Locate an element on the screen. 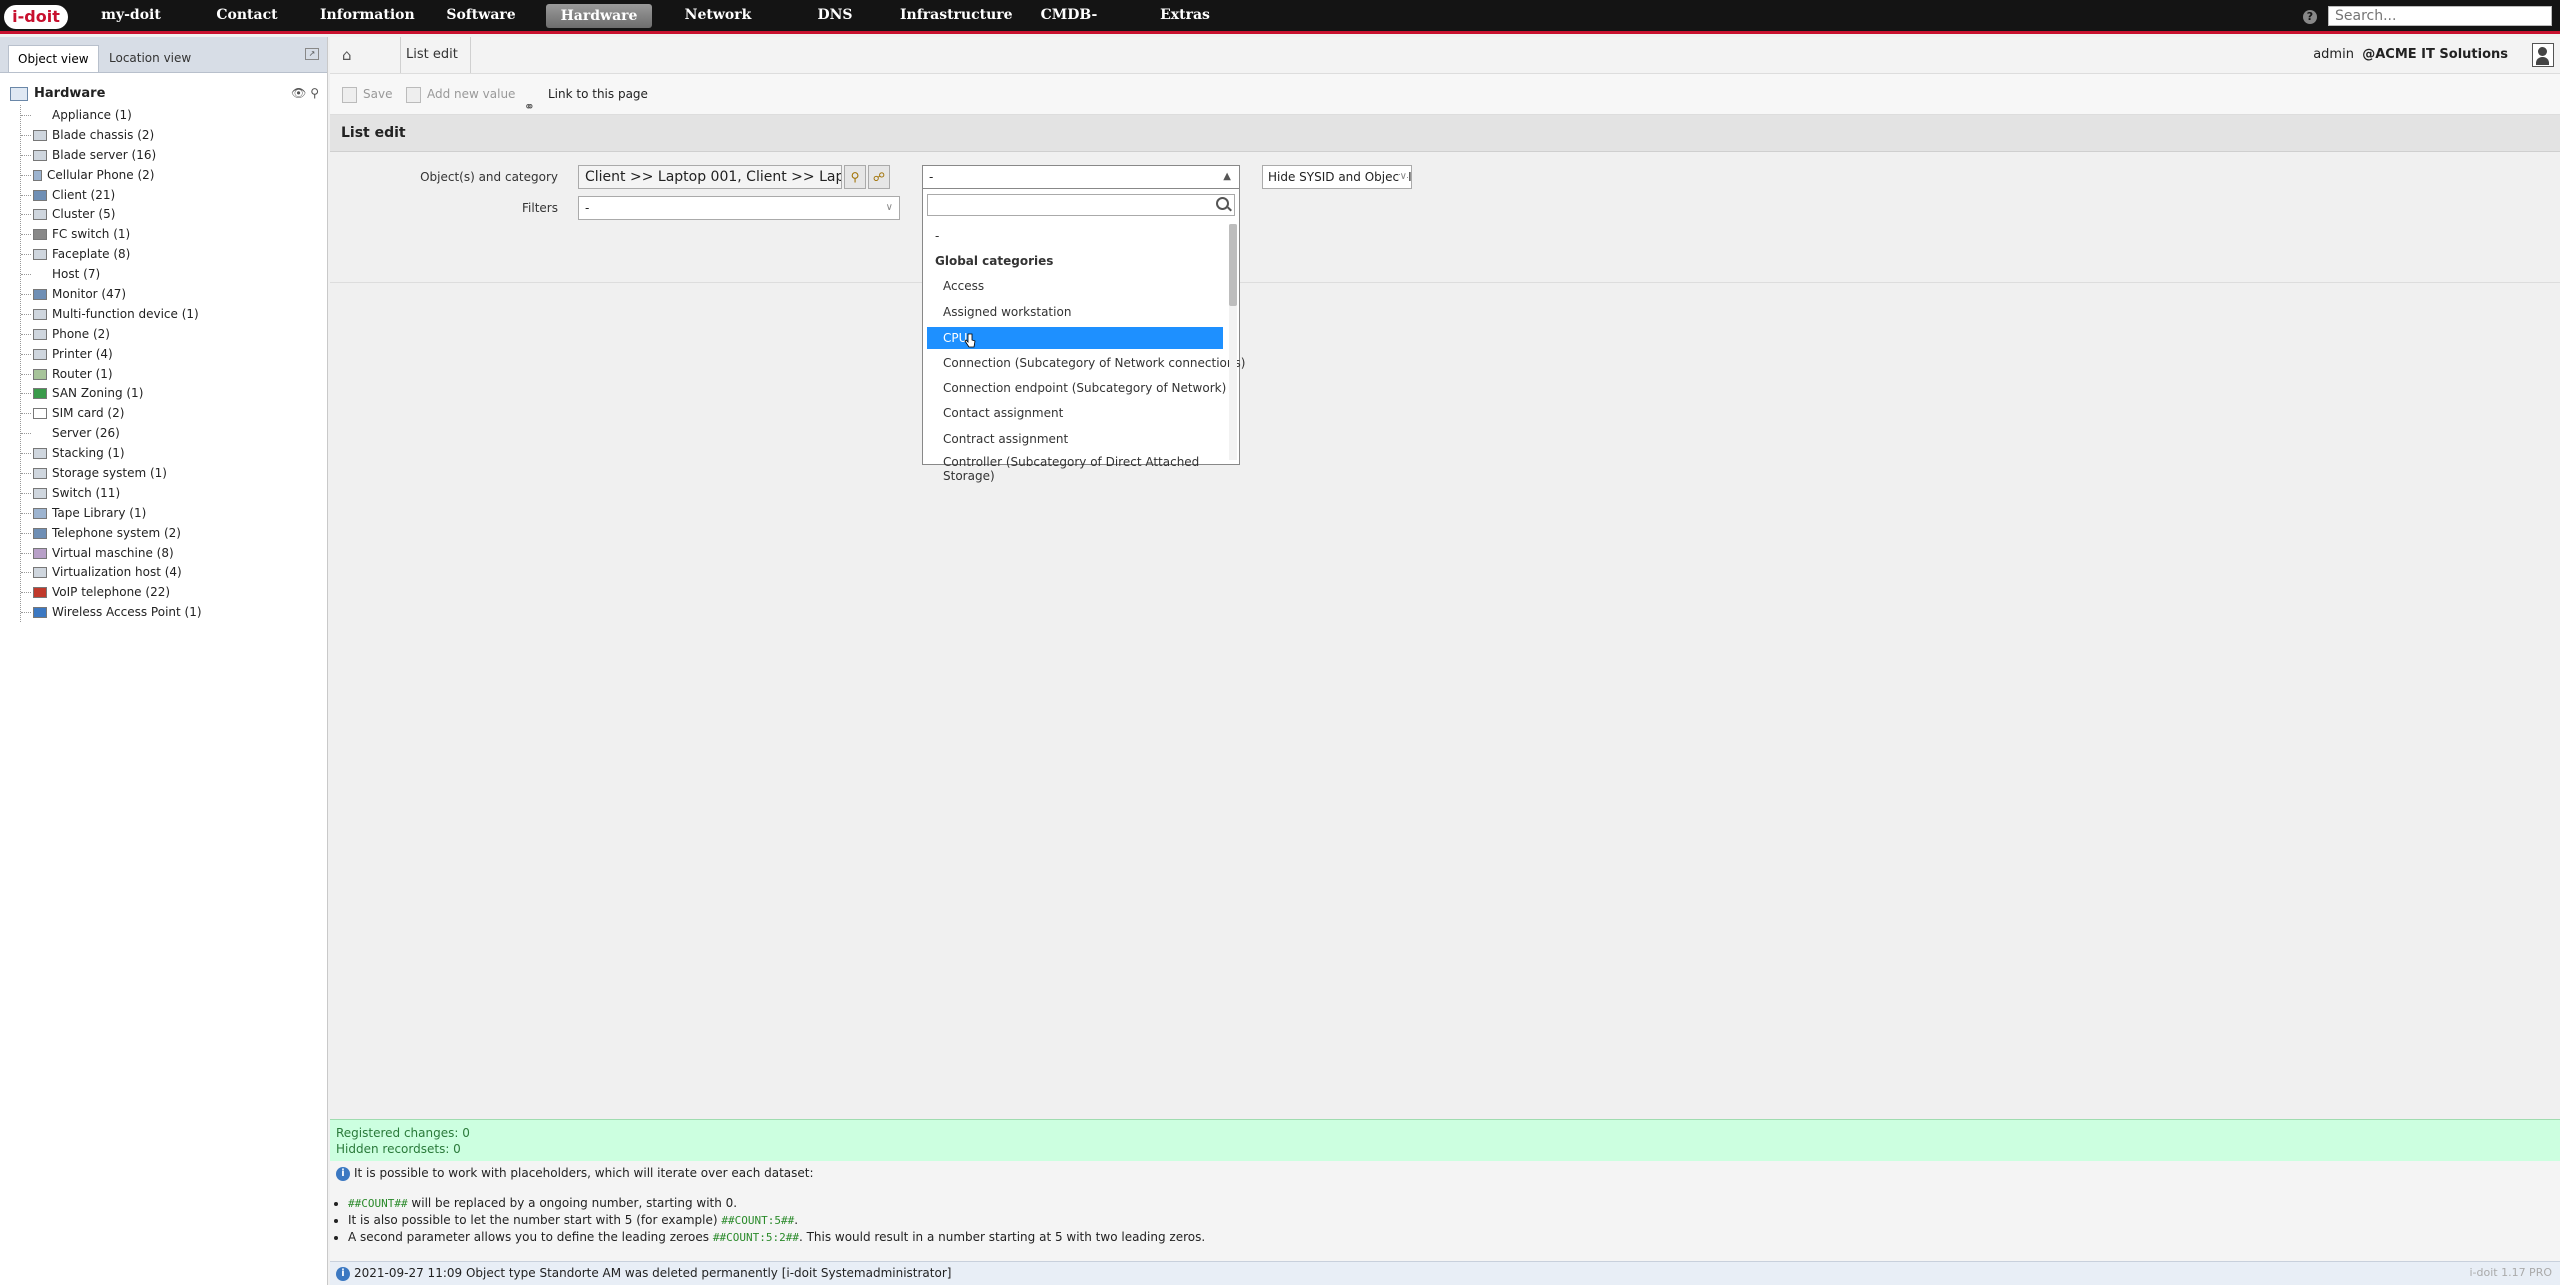  filters-select: - ∨ is located at coordinates (739, 208).